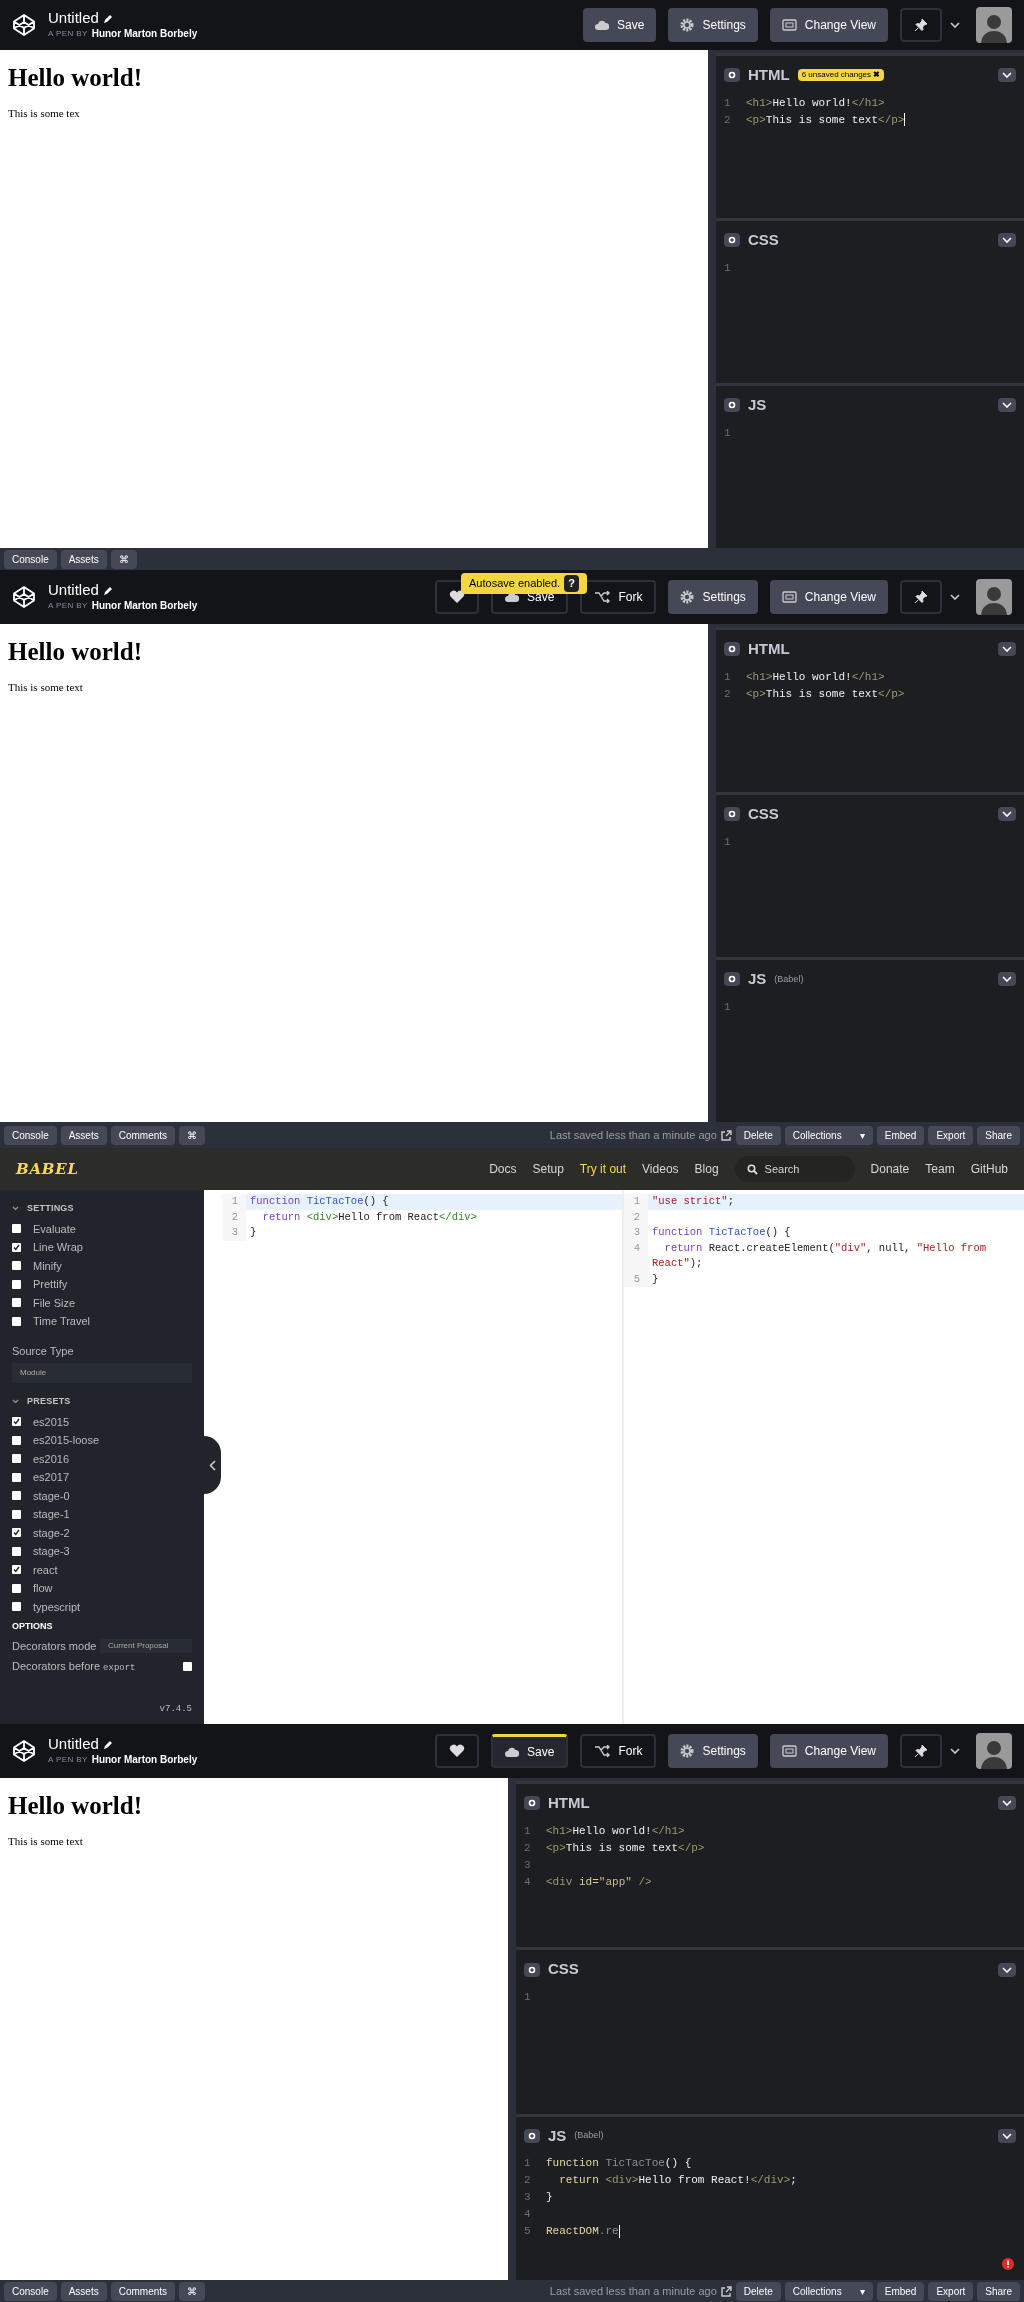  I want to click on babel-logo: BABEL, so click(47, 1169).